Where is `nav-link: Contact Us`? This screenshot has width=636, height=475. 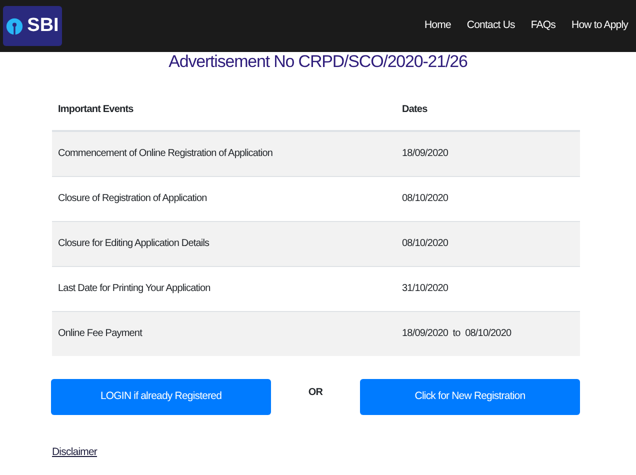 nav-link: Contact Us is located at coordinates (490, 26).